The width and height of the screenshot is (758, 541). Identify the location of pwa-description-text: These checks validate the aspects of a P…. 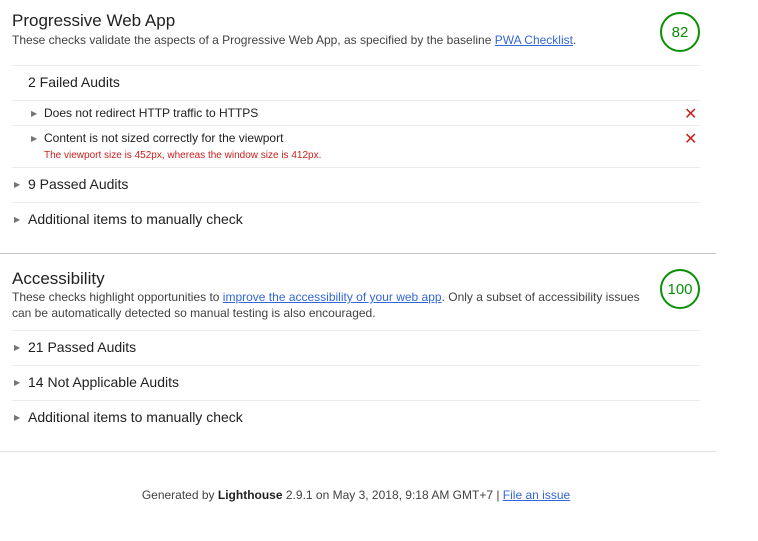
(253, 40).